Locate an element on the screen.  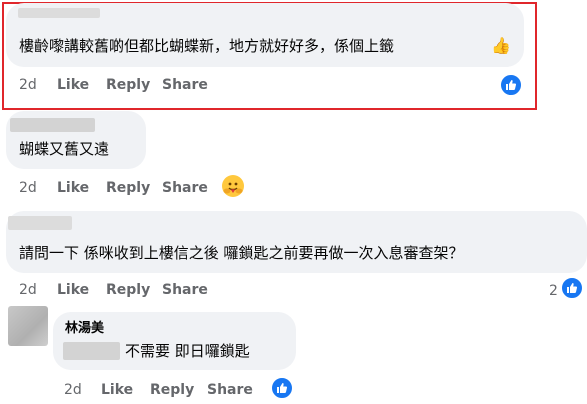
comment-text: 請問一下 係咪收到上樓信之後 囉鎖匙之前要再做一次入息審查架？ is located at coordinates (241, 253).